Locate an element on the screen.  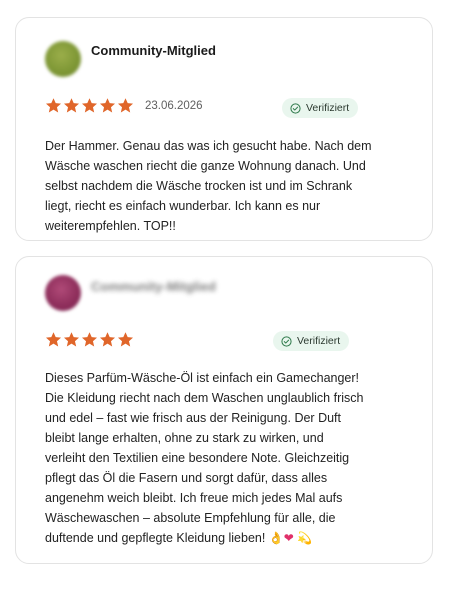
ok-hand-emoji: 👌 is located at coordinates (276, 538).